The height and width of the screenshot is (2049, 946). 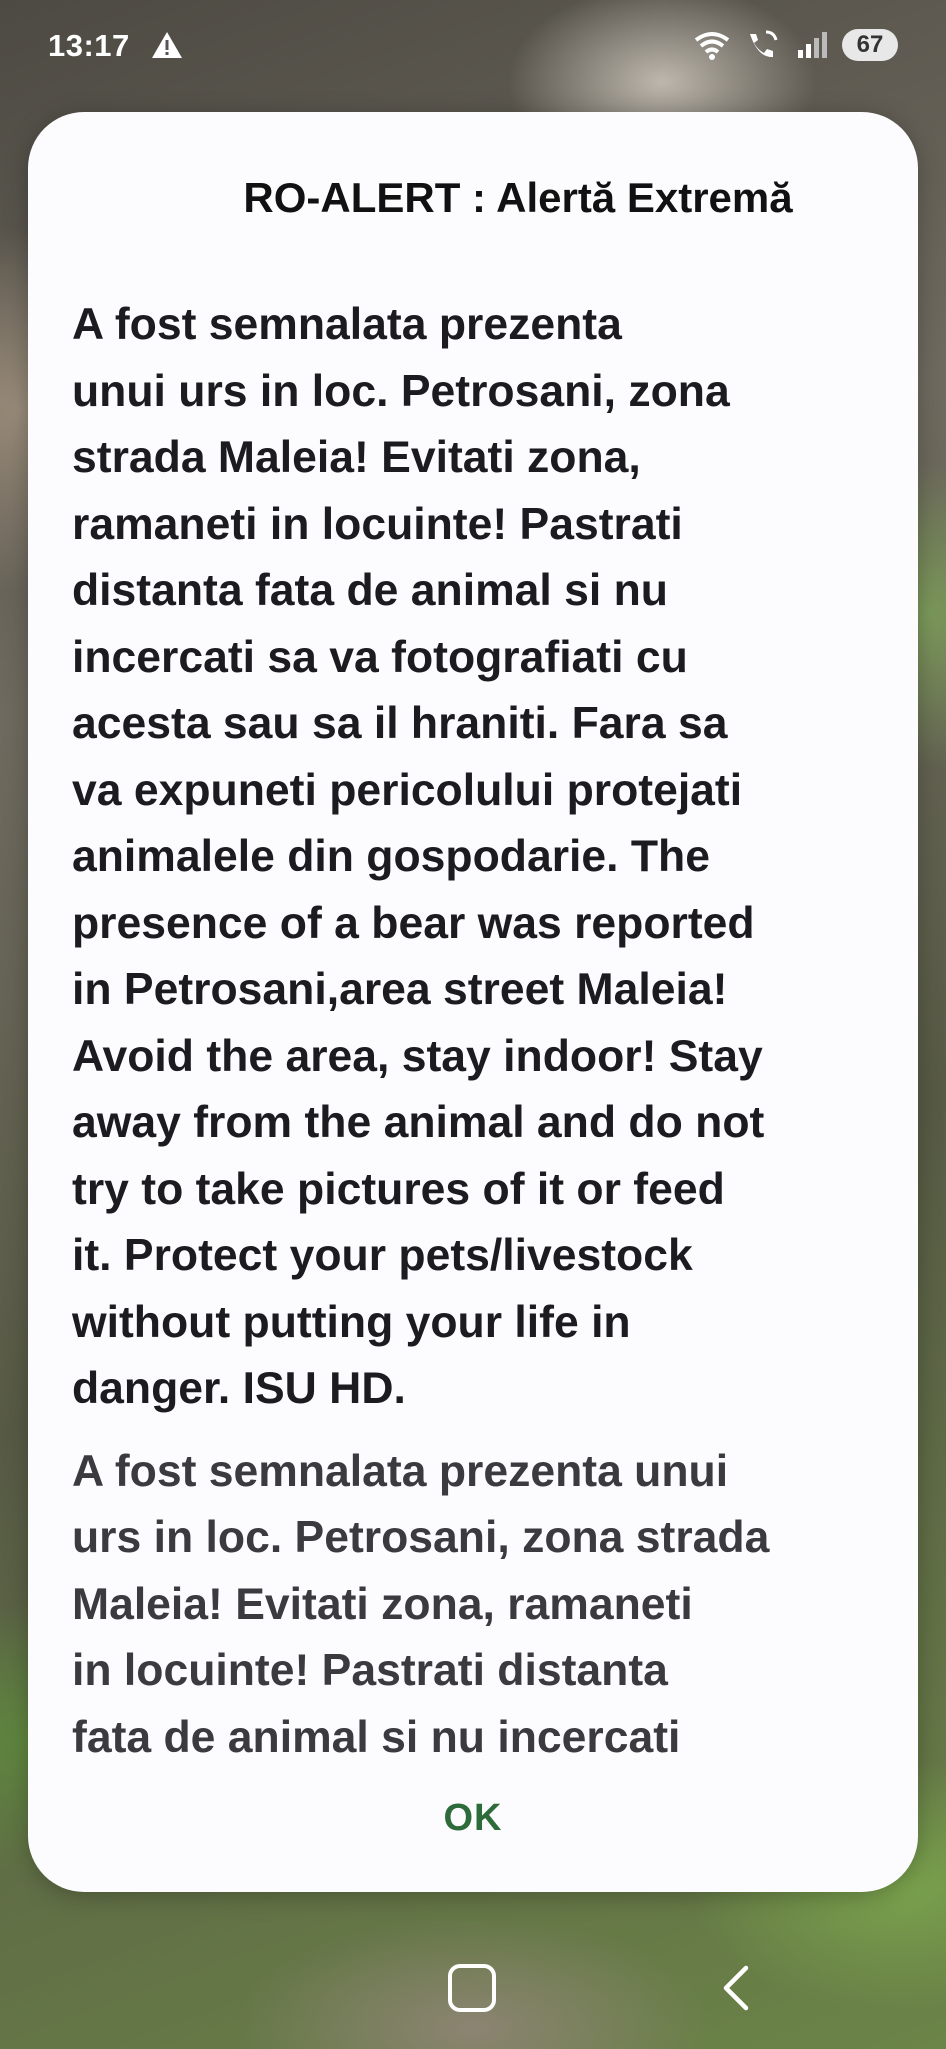 I want to click on back-icon, so click(x=736, y=1988).